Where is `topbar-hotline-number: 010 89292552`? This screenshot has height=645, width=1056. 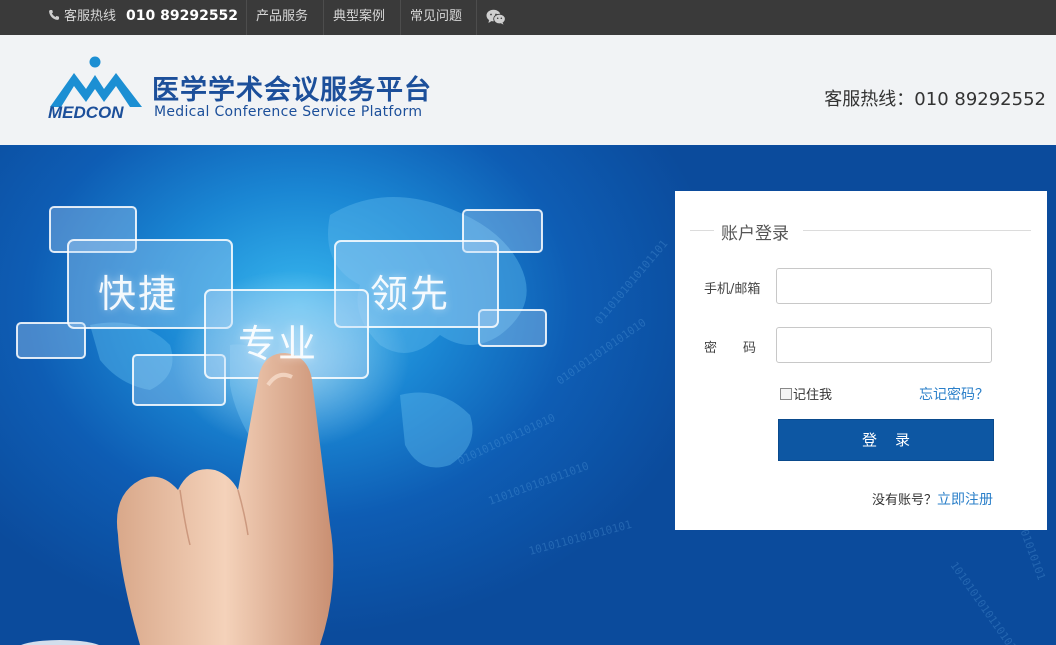
topbar-hotline-number: 010 89292552 is located at coordinates (182, 16).